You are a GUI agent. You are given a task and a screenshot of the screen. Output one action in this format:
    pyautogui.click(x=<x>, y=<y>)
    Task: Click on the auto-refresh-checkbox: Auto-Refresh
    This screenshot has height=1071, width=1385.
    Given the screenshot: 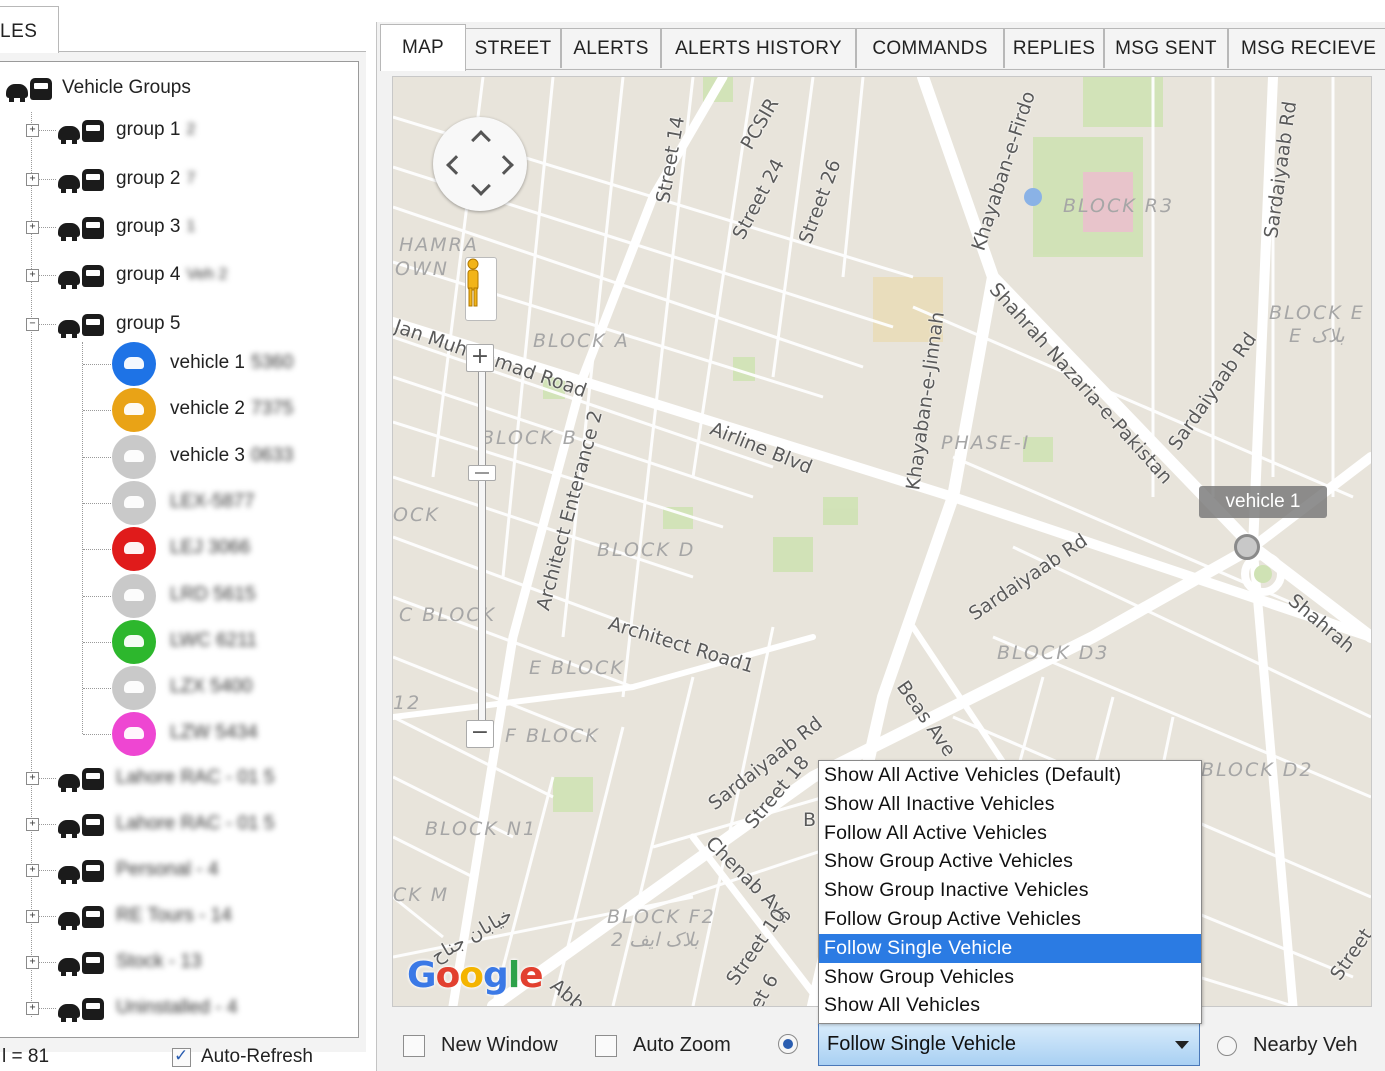 What is the action you would take?
    pyautogui.click(x=242, y=1057)
    